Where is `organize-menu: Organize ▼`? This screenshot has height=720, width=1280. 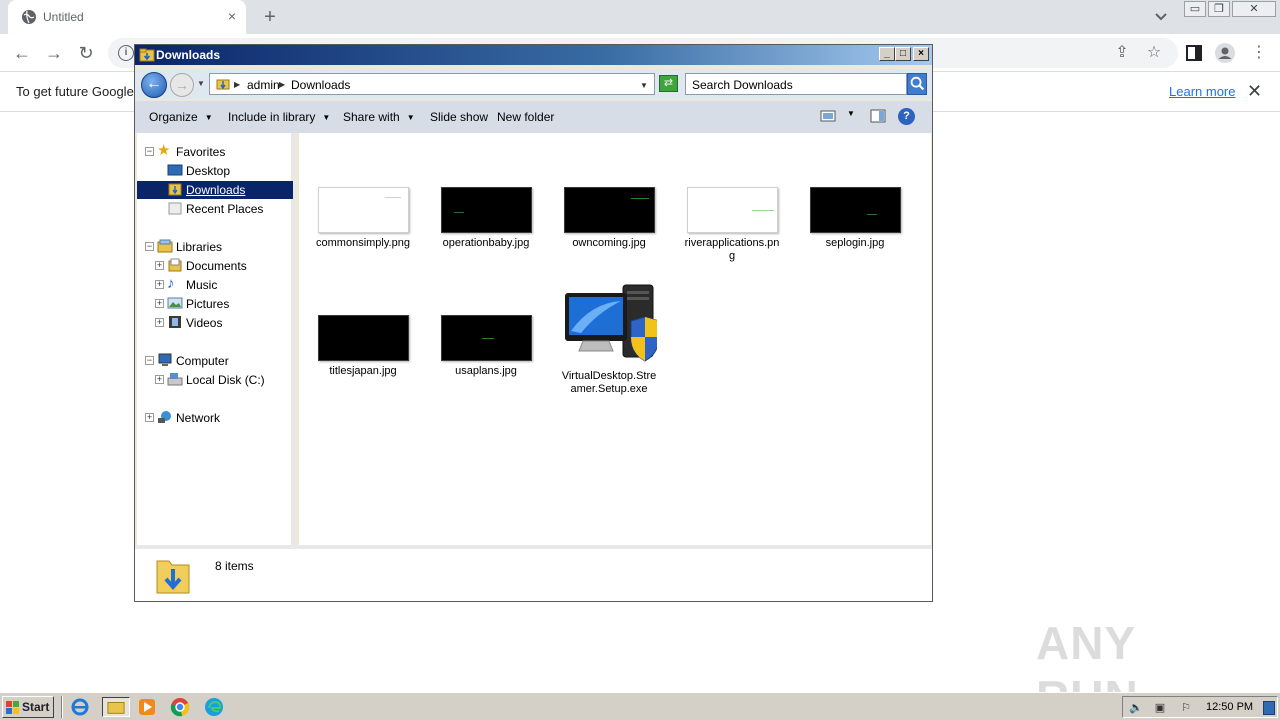
organize-menu: Organize ▼ is located at coordinates (181, 117).